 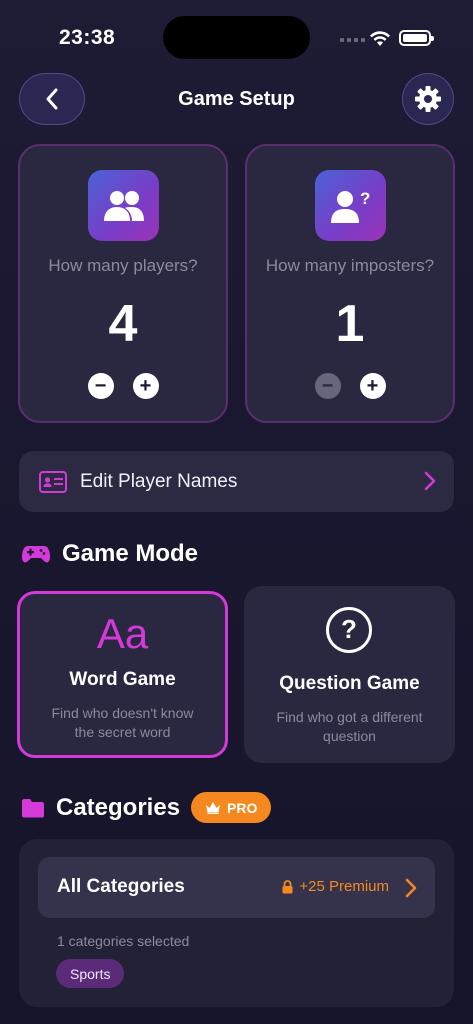 I want to click on players-count: 4, so click(x=123, y=324).